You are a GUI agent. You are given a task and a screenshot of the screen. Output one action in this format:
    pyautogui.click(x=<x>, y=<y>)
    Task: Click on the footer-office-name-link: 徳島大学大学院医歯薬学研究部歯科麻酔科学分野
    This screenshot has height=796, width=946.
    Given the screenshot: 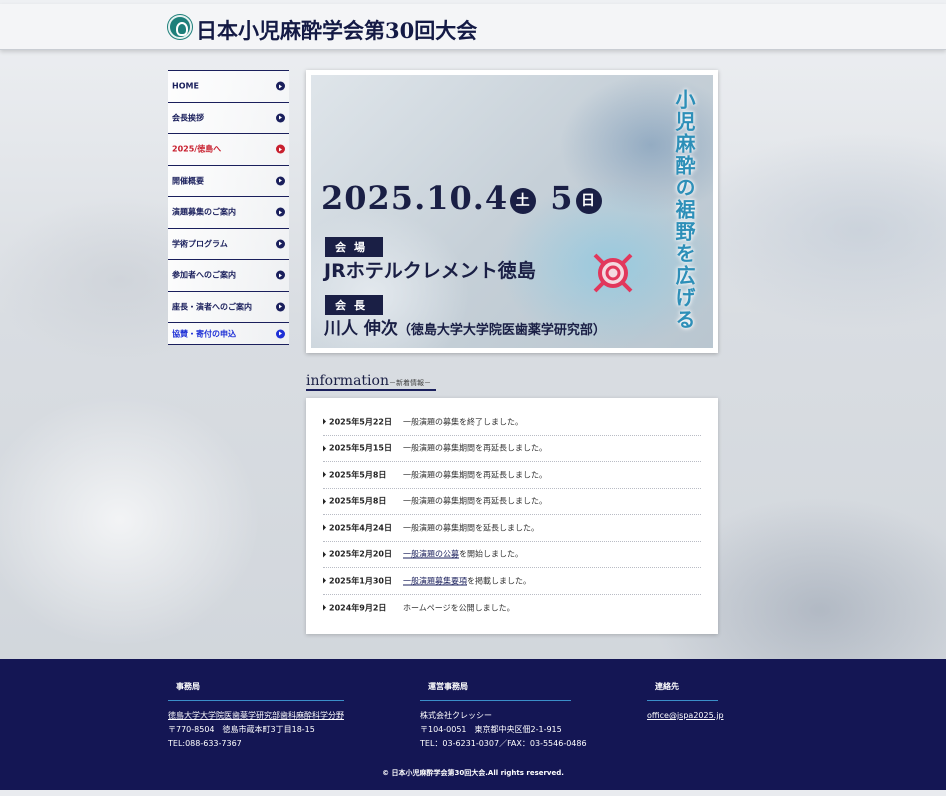 What is the action you would take?
    pyautogui.click(x=256, y=716)
    